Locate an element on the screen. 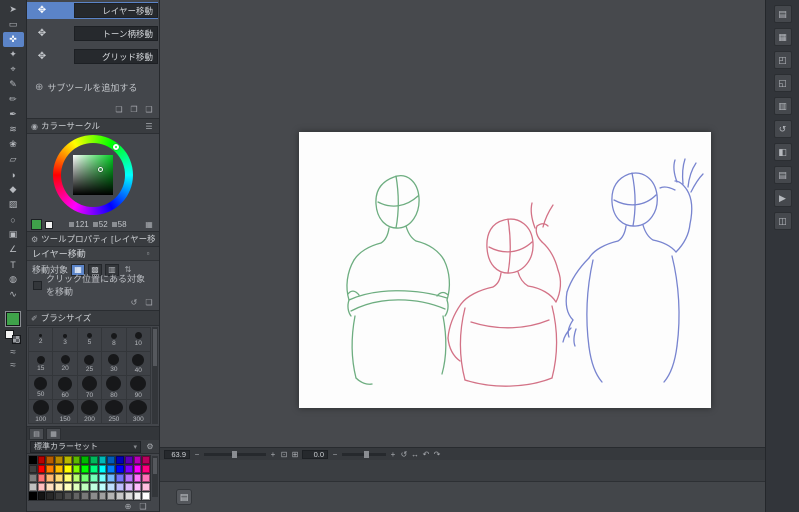 The width and height of the screenshot is (799, 512). reset-rotation-icon: ↺ is located at coordinates (404, 454).